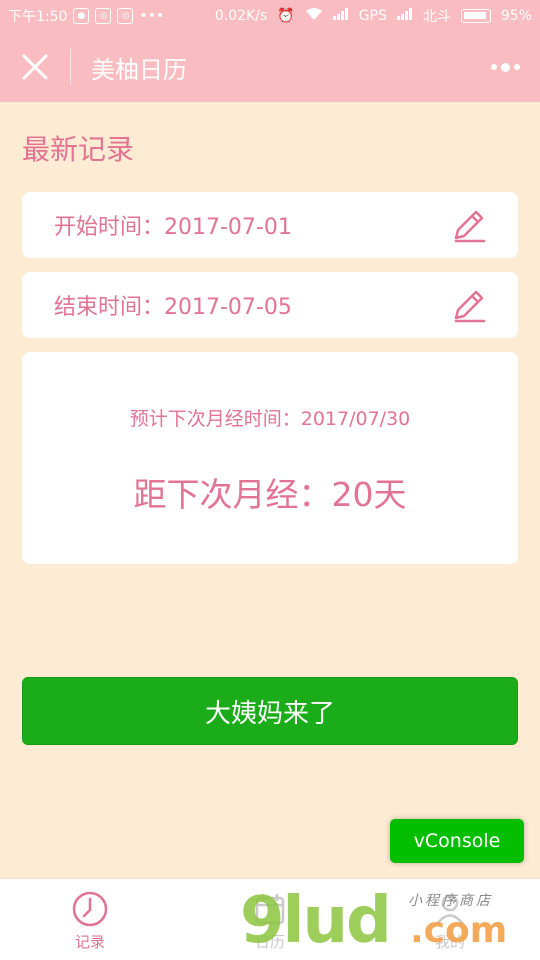  Describe the element at coordinates (286, 16) in the screenshot. I see `alarm-icon: ⏰` at that location.